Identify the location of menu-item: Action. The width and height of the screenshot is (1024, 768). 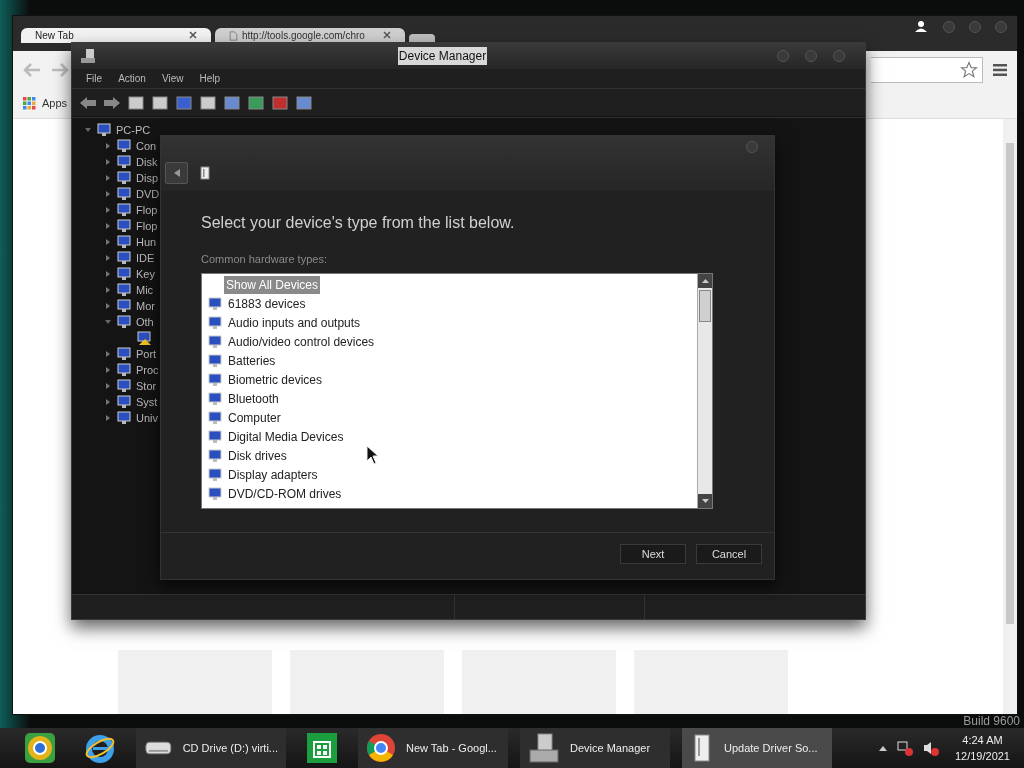
(132, 78).